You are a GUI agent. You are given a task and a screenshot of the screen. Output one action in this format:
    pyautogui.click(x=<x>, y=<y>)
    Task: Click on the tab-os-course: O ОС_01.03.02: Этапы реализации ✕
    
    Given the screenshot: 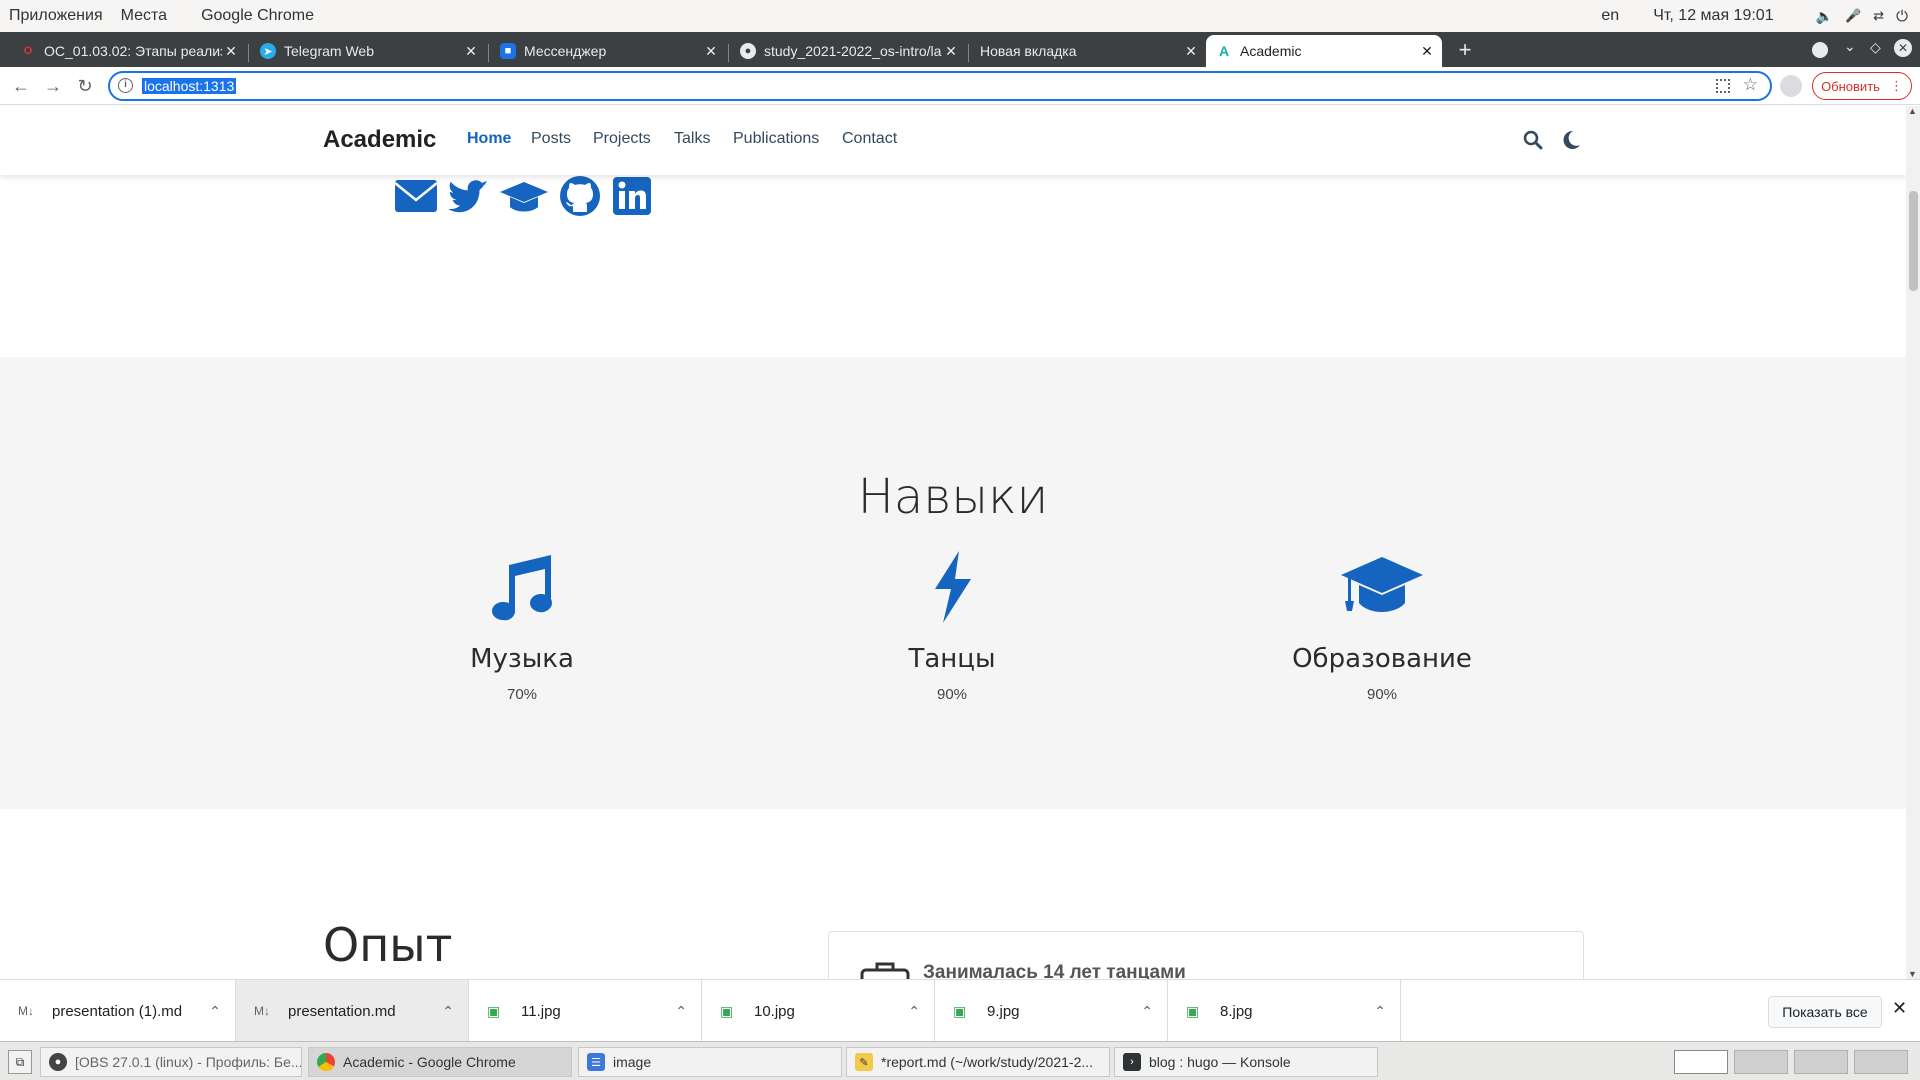 What is the action you would take?
    pyautogui.click(x=128, y=51)
    